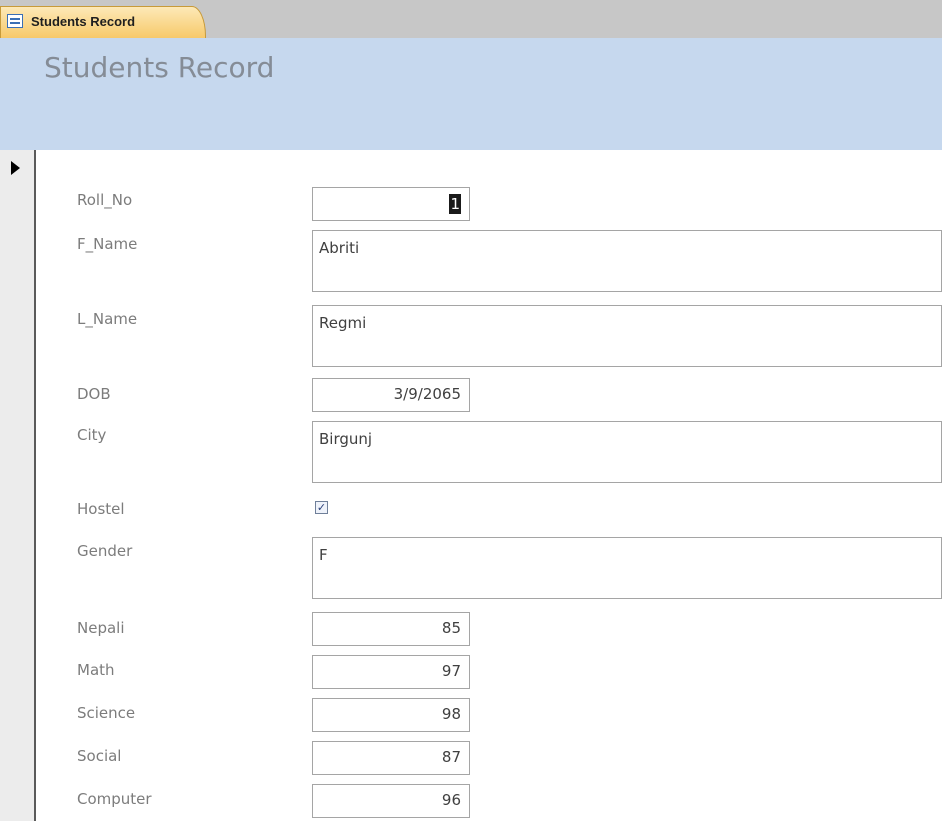  What do you see at coordinates (101, 509) in the screenshot?
I see `hostel-label: Hostel` at bounding box center [101, 509].